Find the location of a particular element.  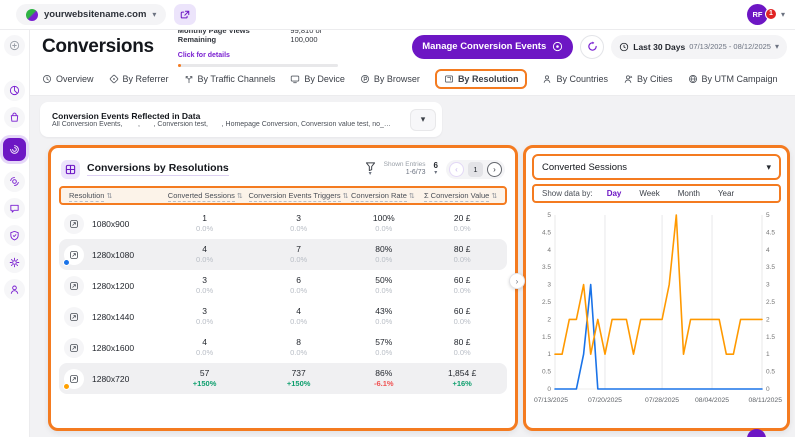

clock-icon is located at coordinates (624, 46).